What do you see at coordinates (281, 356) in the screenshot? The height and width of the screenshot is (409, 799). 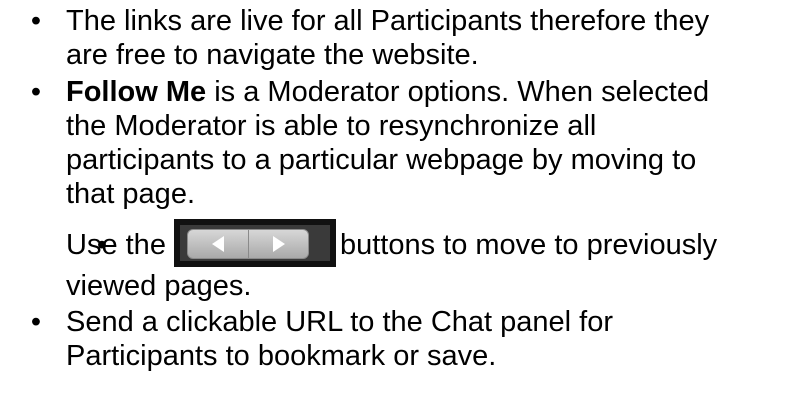 I see `text-line: Participants to bookmark or save.` at bounding box center [281, 356].